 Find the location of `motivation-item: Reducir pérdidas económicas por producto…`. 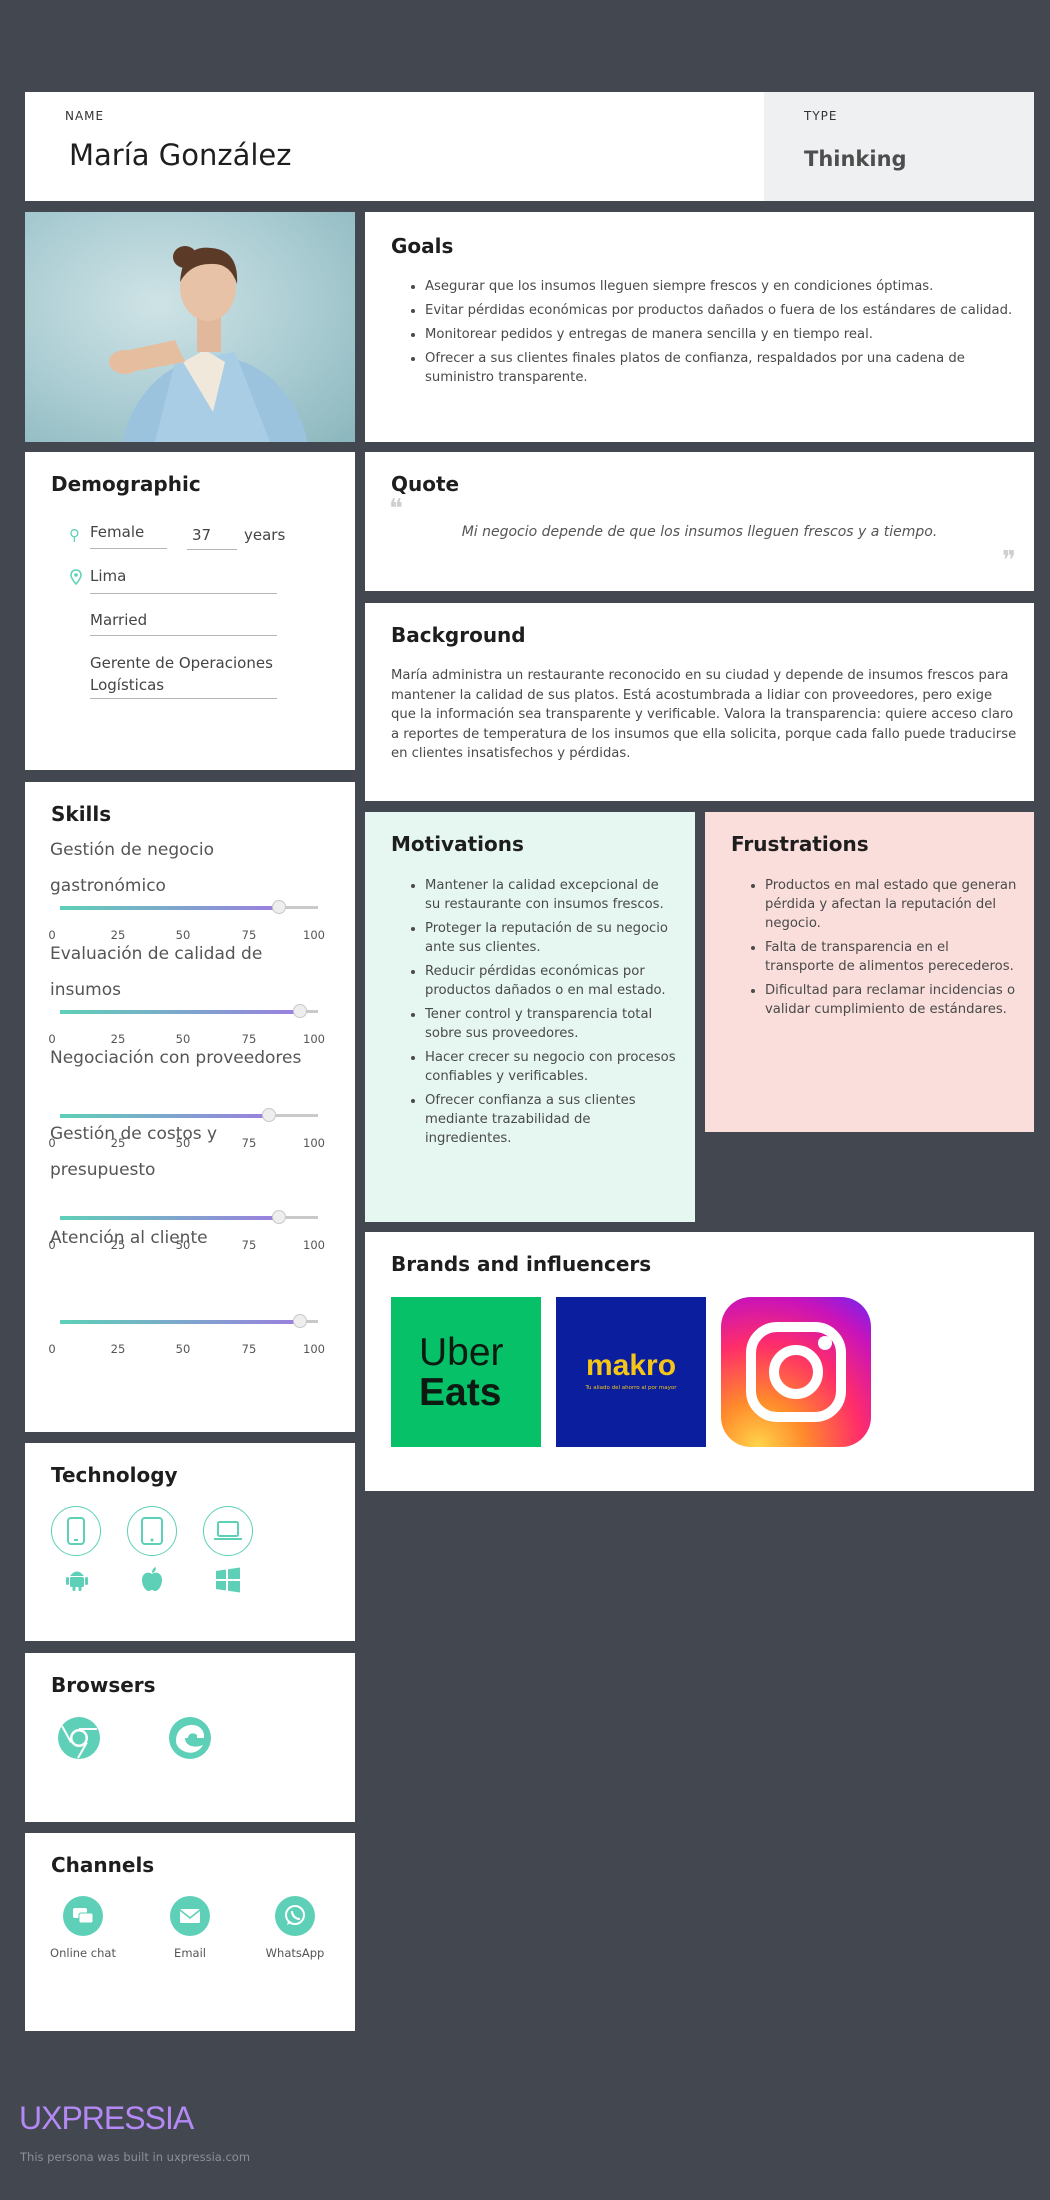

motivation-item: Reducir pérdidas económicas por producto… is located at coordinates (551, 981).